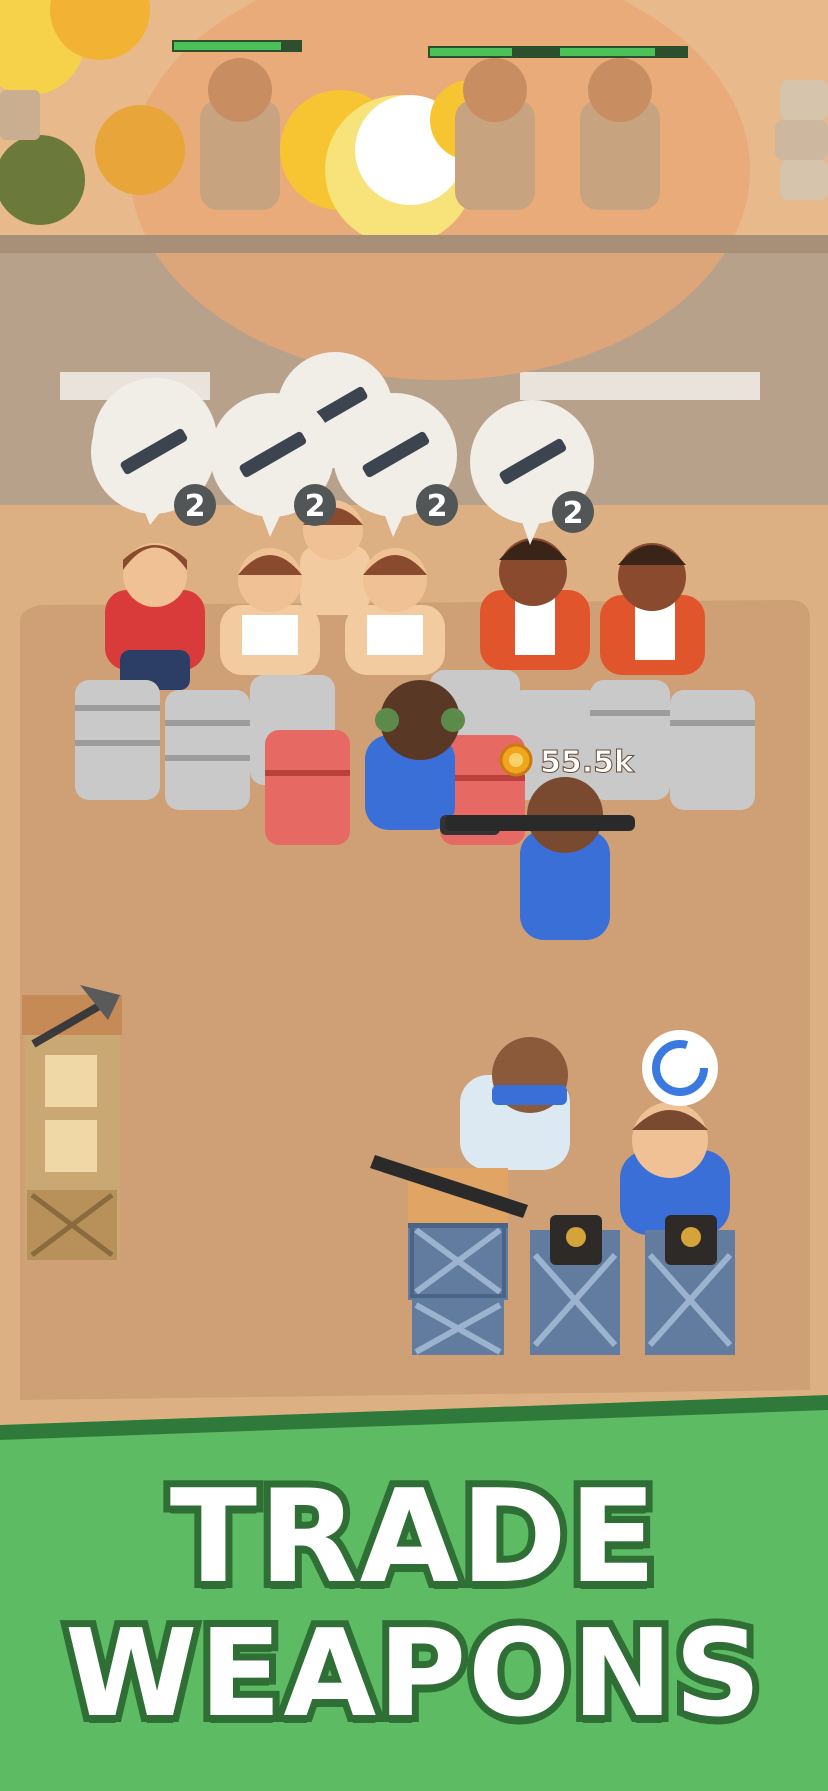  What do you see at coordinates (307, 787) in the screenshot?
I see `red-barrel` at bounding box center [307, 787].